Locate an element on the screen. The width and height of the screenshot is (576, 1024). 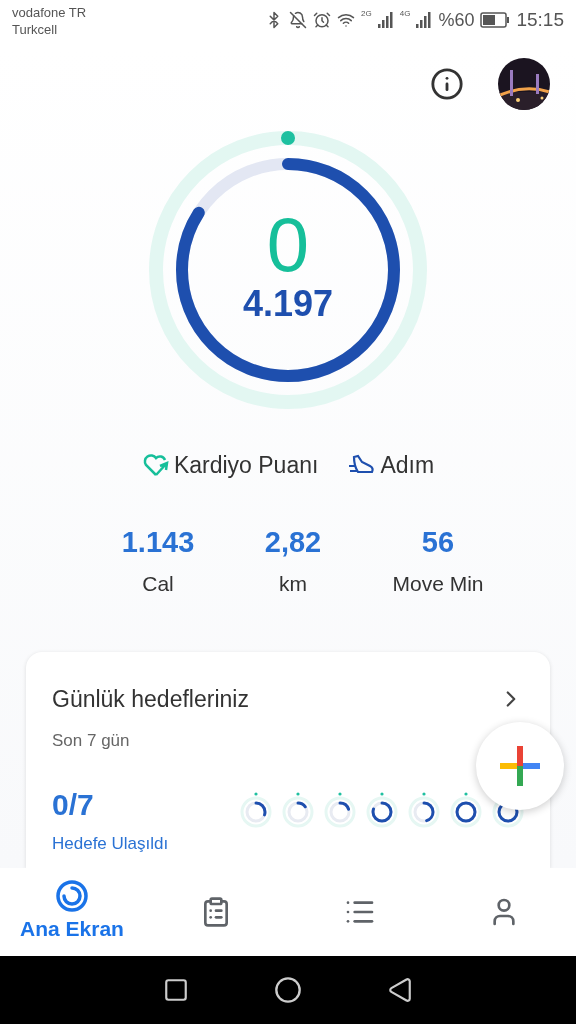
avatar-button is located at coordinates (524, 84).